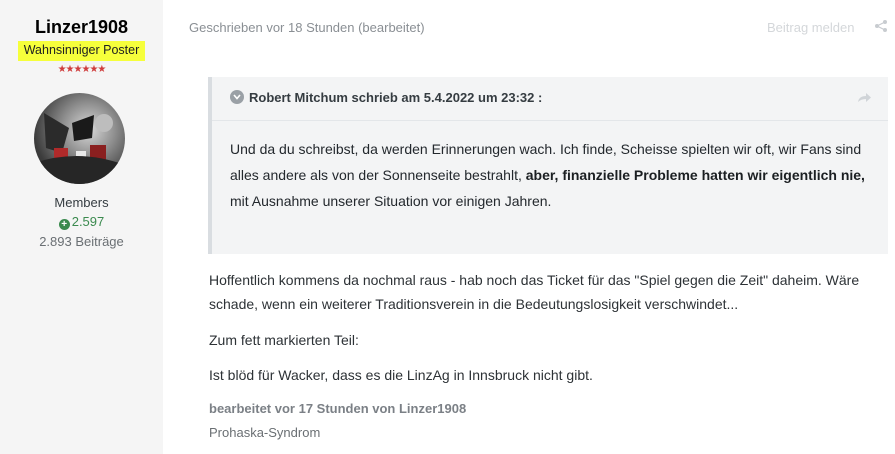 Image resolution: width=895 pixels, height=454 pixels. I want to click on author-title-wrap: Wahnsinniger Poster, so click(81, 51).